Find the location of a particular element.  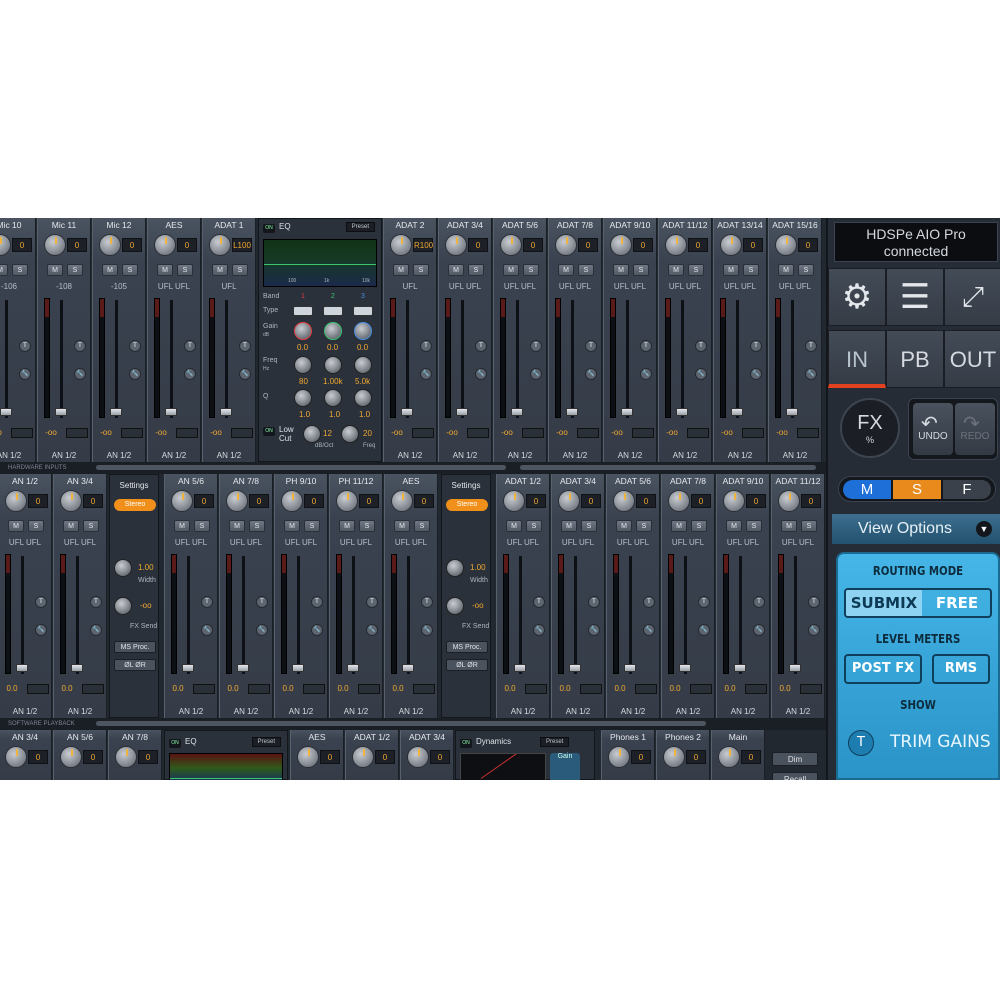

band1-type-button is located at coordinates (303, 311).